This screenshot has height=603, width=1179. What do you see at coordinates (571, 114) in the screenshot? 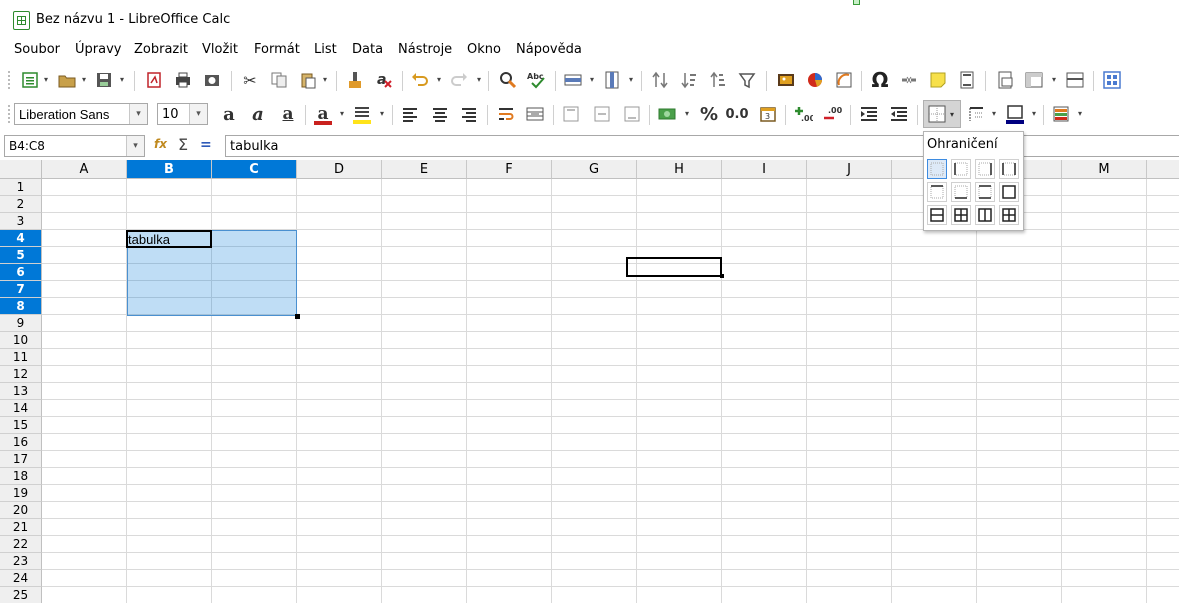
I see `align-top-icon` at bounding box center [571, 114].